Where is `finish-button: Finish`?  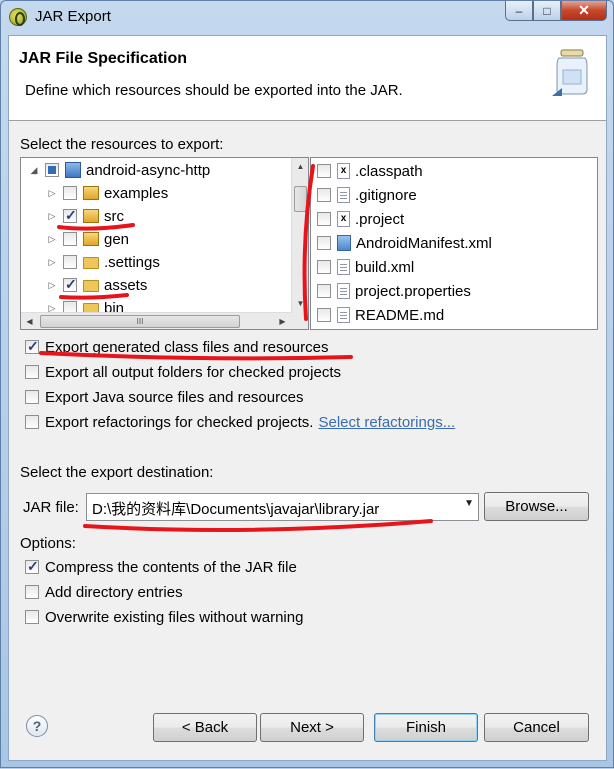
finish-button: Finish is located at coordinates (426, 727).